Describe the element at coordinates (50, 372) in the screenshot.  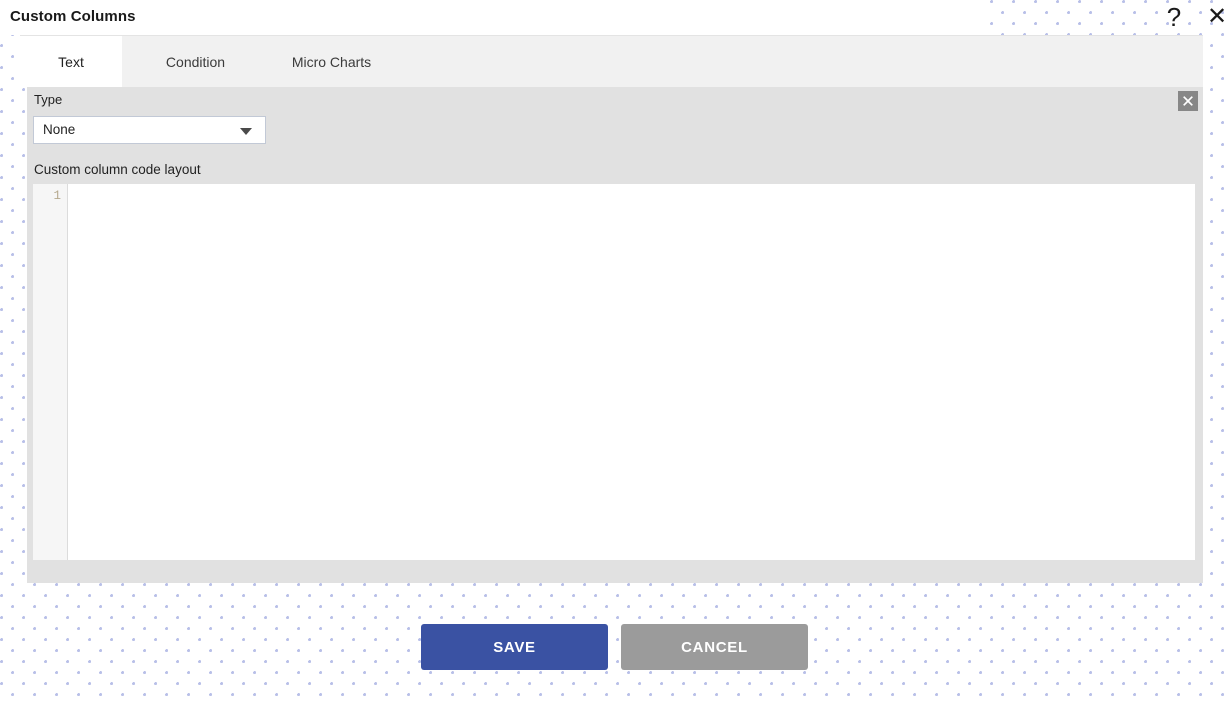
I see `editor-gutter: 1` at that location.